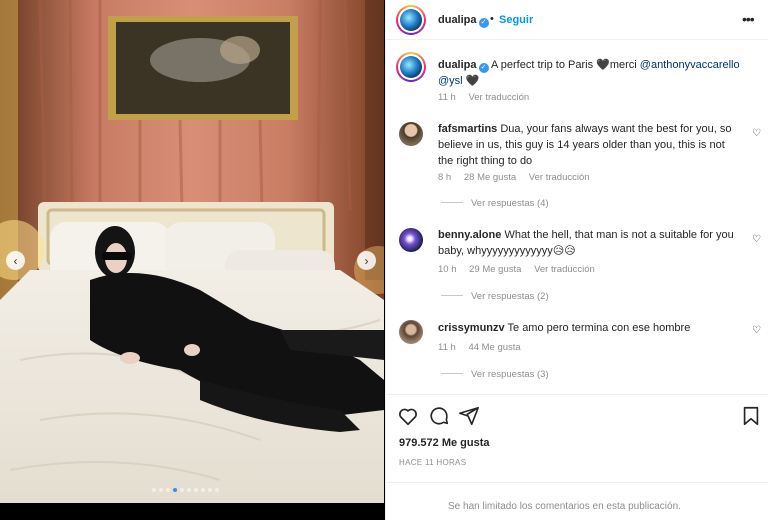 The image size is (768, 520). I want to click on comment-likes: 29 Me gusta, so click(495, 269).